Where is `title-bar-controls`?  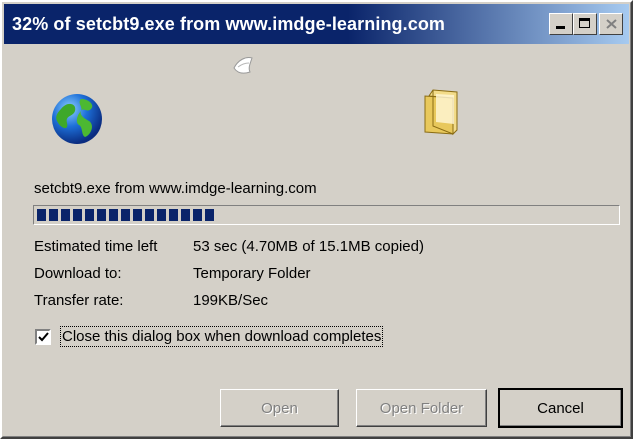 title-bar-controls is located at coordinates (586, 24).